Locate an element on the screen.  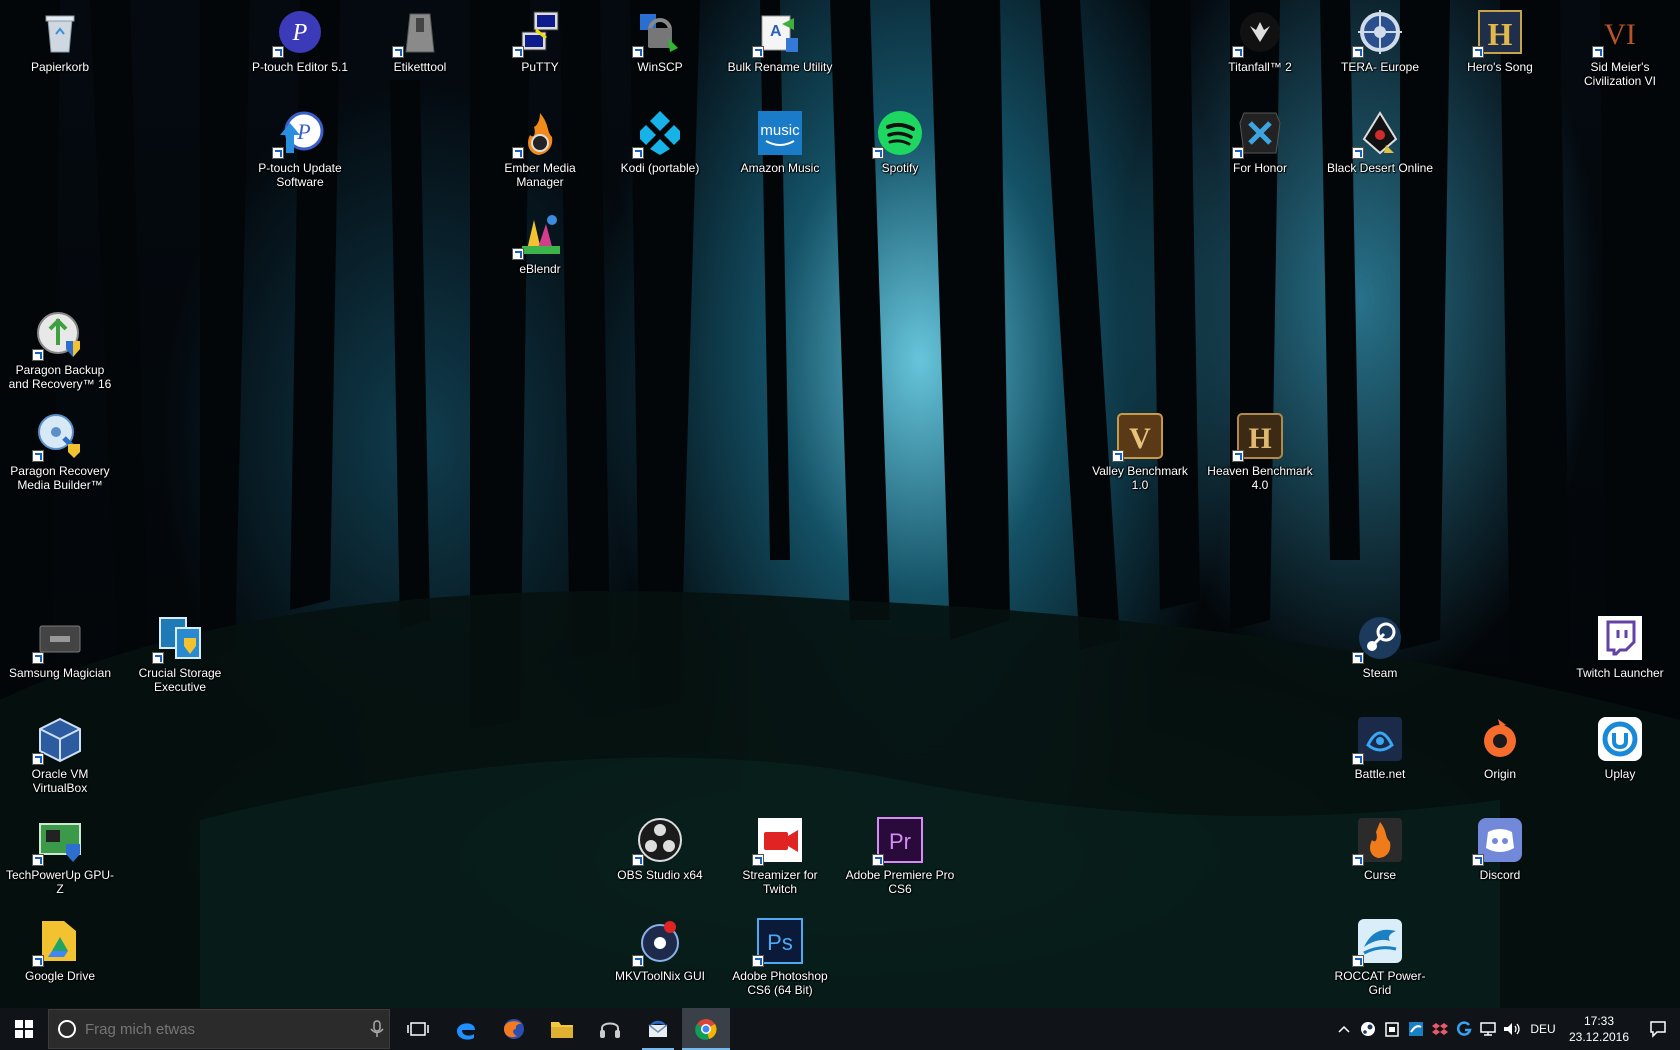
uplay-icon is located at coordinates (1620, 739).